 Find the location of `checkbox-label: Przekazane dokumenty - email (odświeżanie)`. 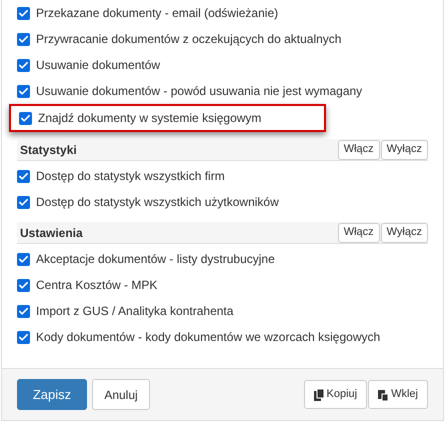

checkbox-label: Przekazane dokumenty - email (odświeżanie) is located at coordinates (157, 13).